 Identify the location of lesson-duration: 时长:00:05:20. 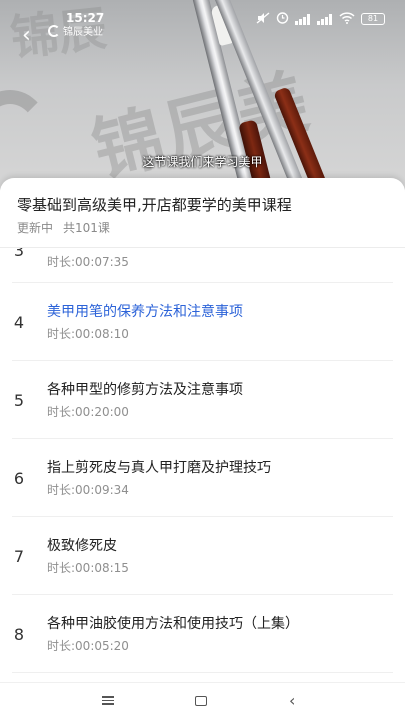
(88, 646).